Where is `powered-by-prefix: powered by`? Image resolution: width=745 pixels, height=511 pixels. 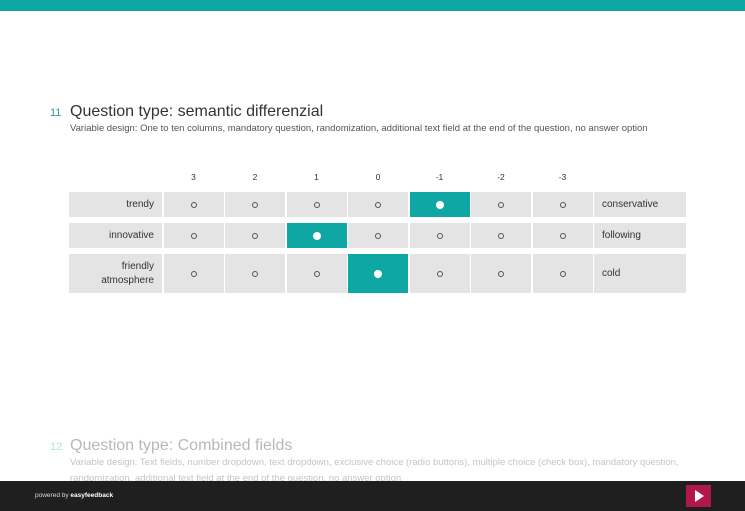
powered-by-prefix: powered by is located at coordinates (52, 495).